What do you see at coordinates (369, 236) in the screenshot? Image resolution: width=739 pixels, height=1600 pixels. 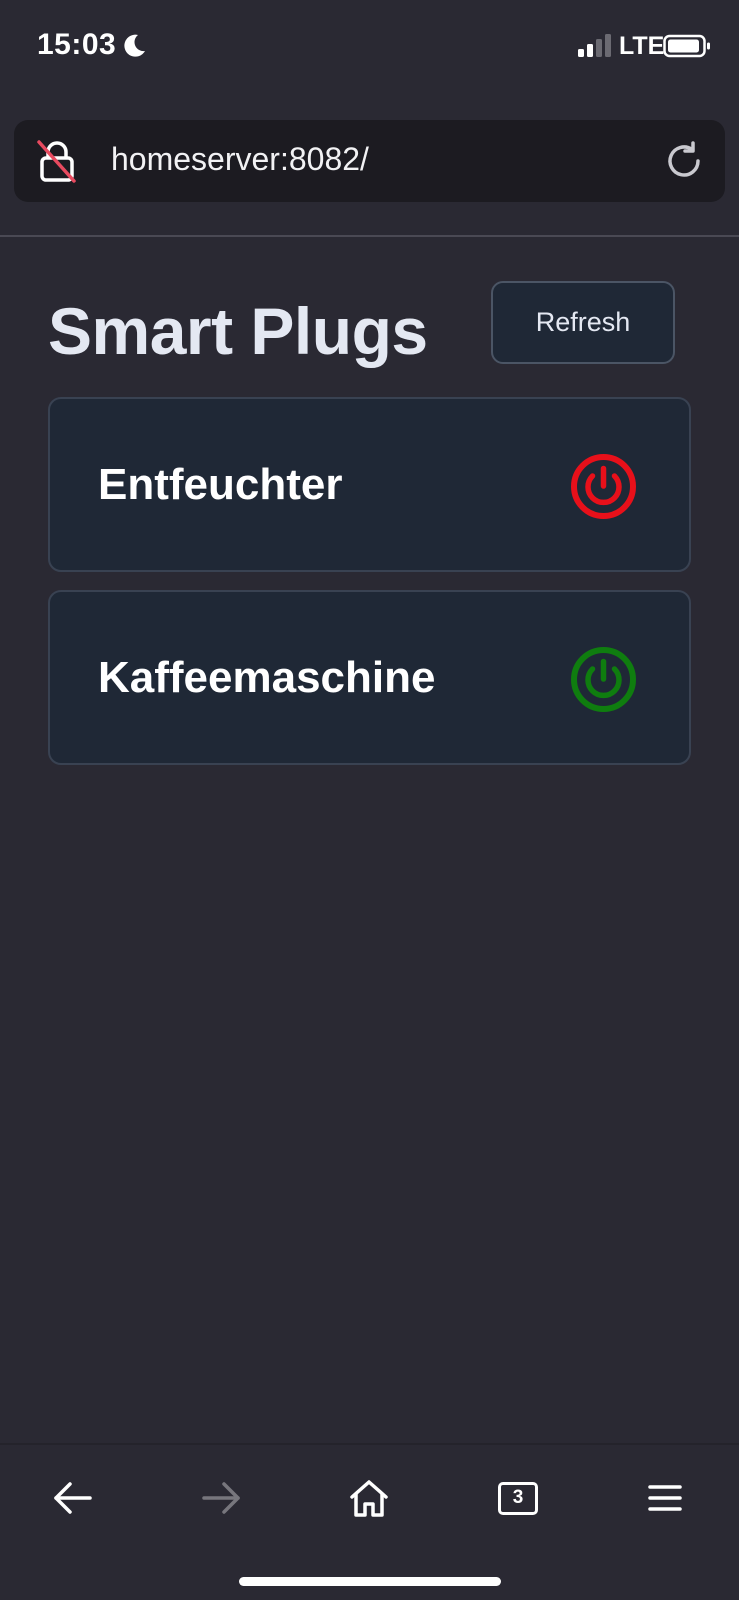 I see `toolbar-divider` at bounding box center [369, 236].